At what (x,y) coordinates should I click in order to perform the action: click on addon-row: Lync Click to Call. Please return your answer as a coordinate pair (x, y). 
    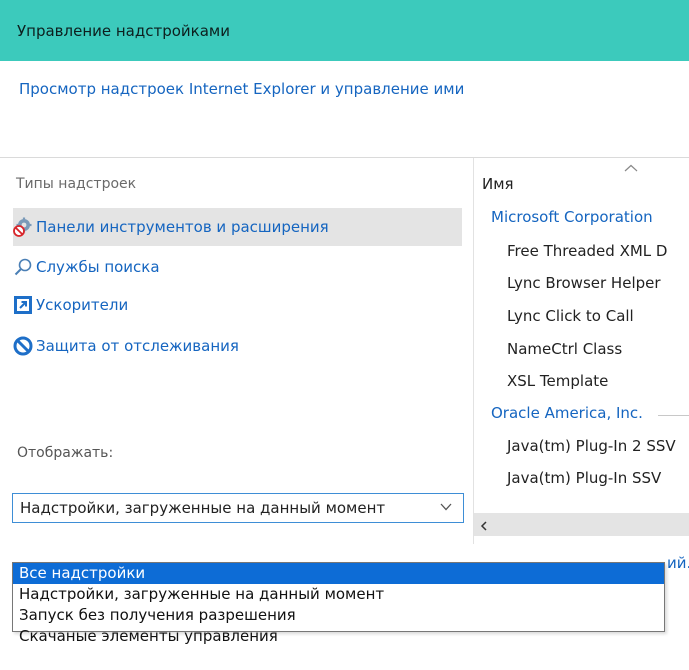
    Looking at the image, I should click on (570, 316).